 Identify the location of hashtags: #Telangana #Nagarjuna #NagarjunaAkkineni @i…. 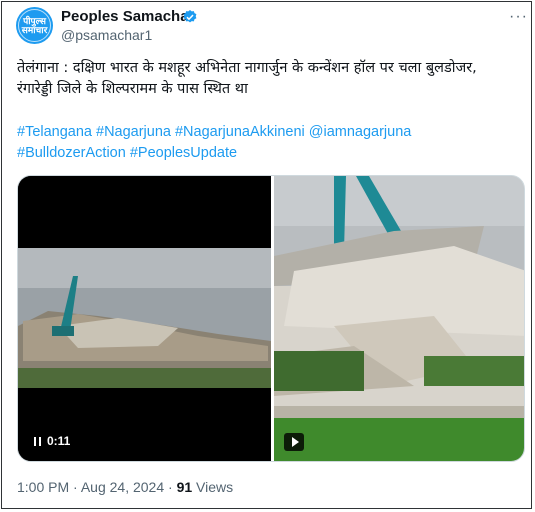
(272, 143).